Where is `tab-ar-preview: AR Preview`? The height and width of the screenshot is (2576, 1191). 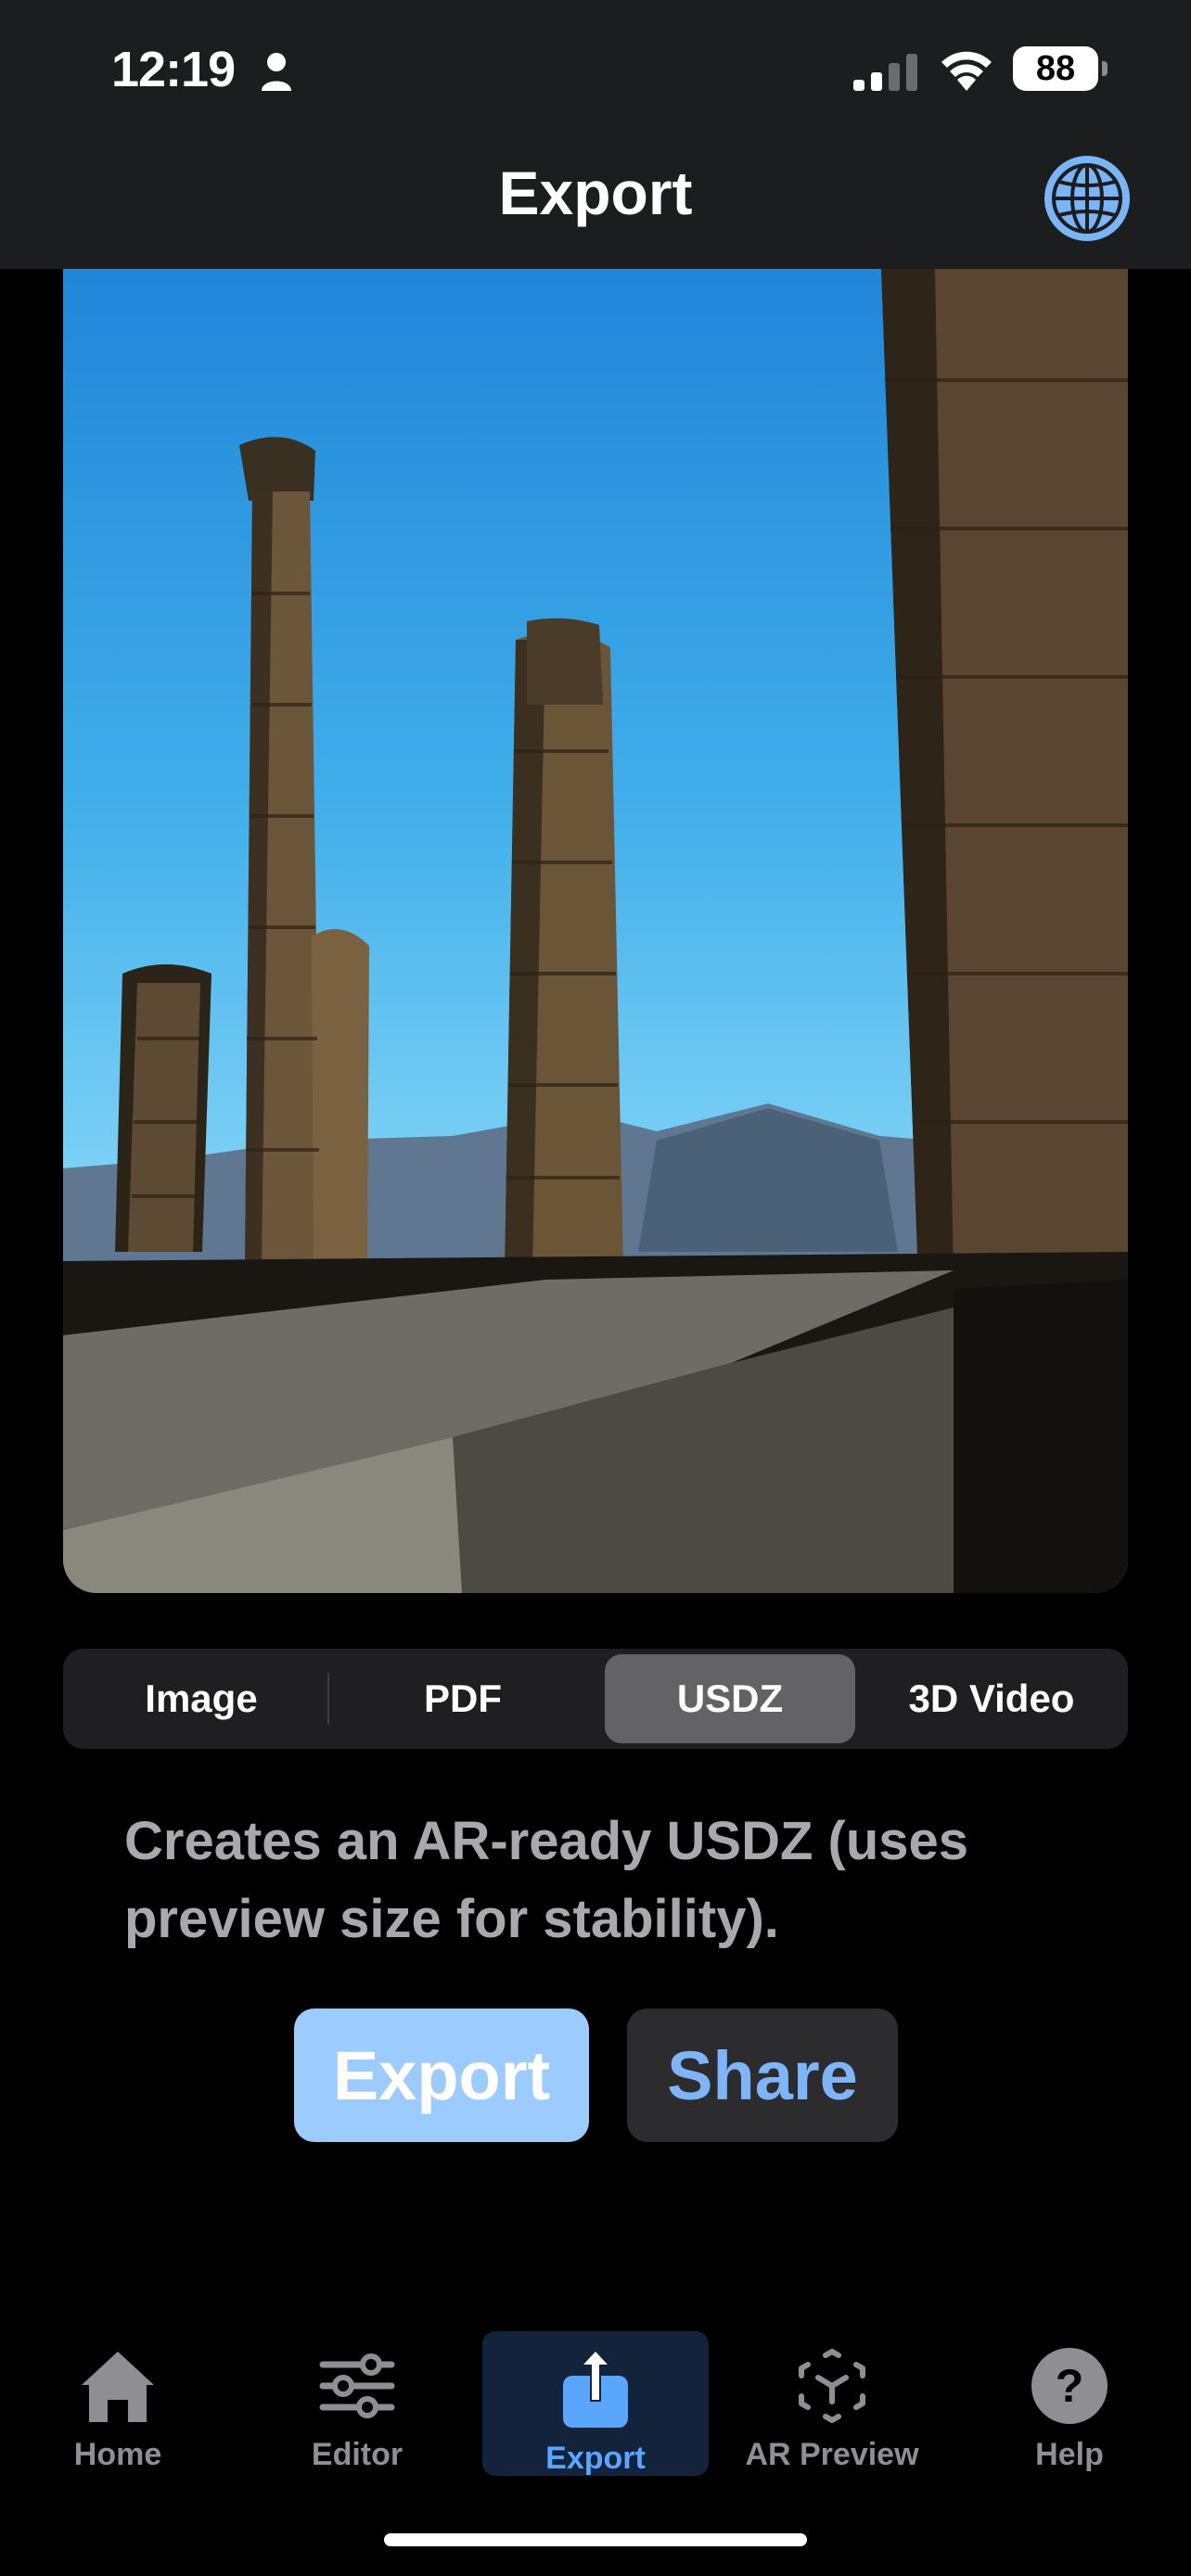
tab-ar-preview: AR Preview is located at coordinates (832, 2401).